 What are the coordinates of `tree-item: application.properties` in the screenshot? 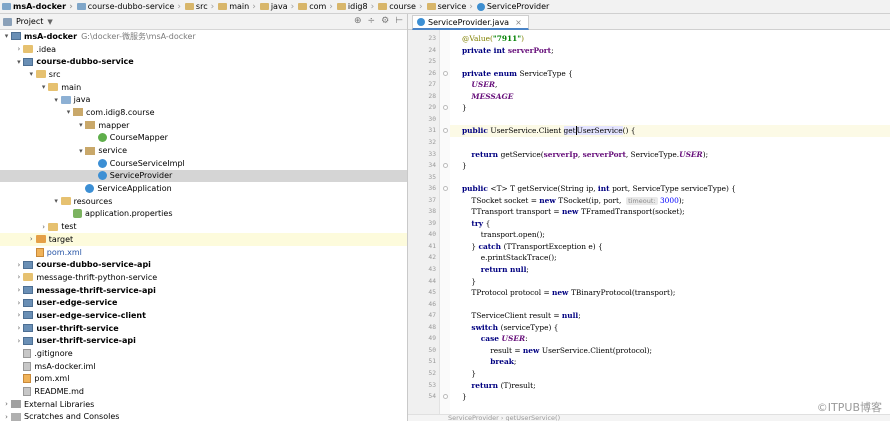 It's located at (203, 214).